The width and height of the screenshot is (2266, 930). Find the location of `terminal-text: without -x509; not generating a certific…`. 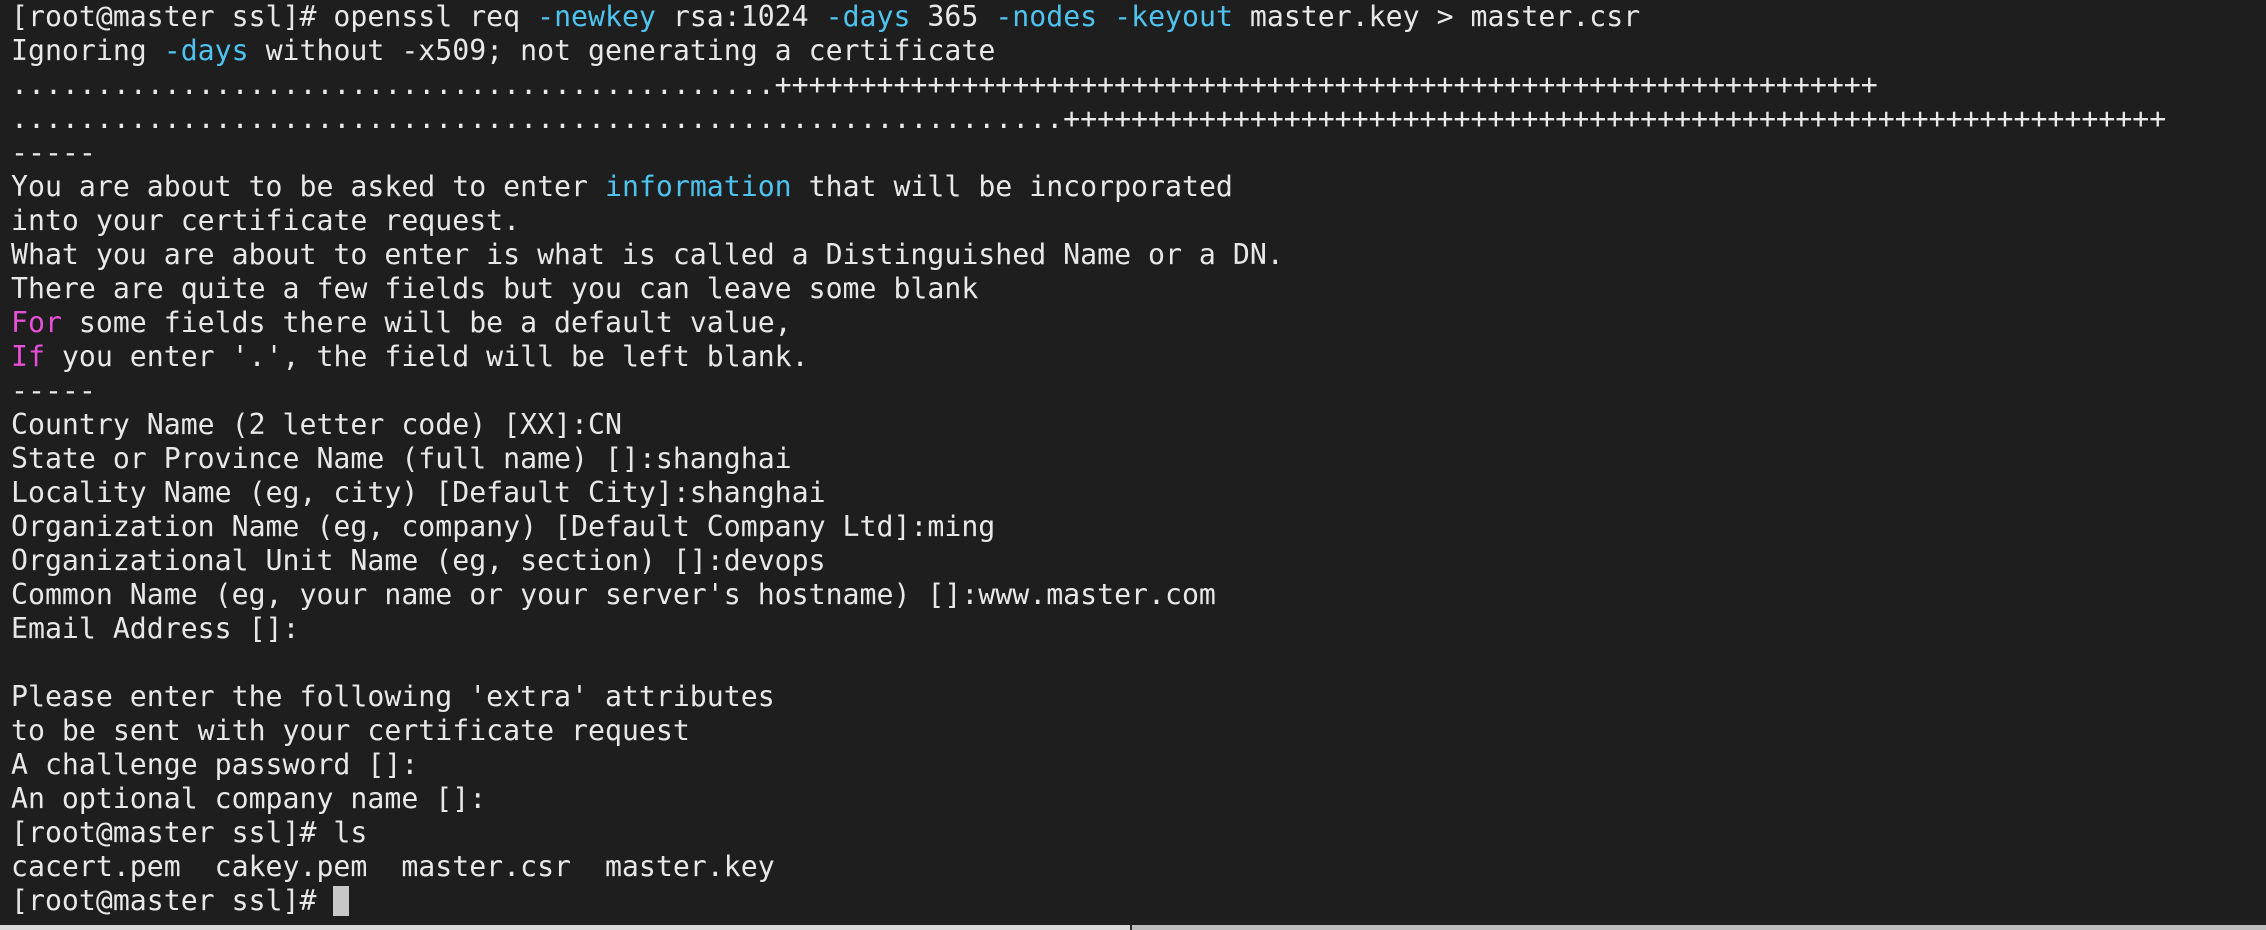

terminal-text: without -x509; not generating a certific… is located at coordinates (622, 50).